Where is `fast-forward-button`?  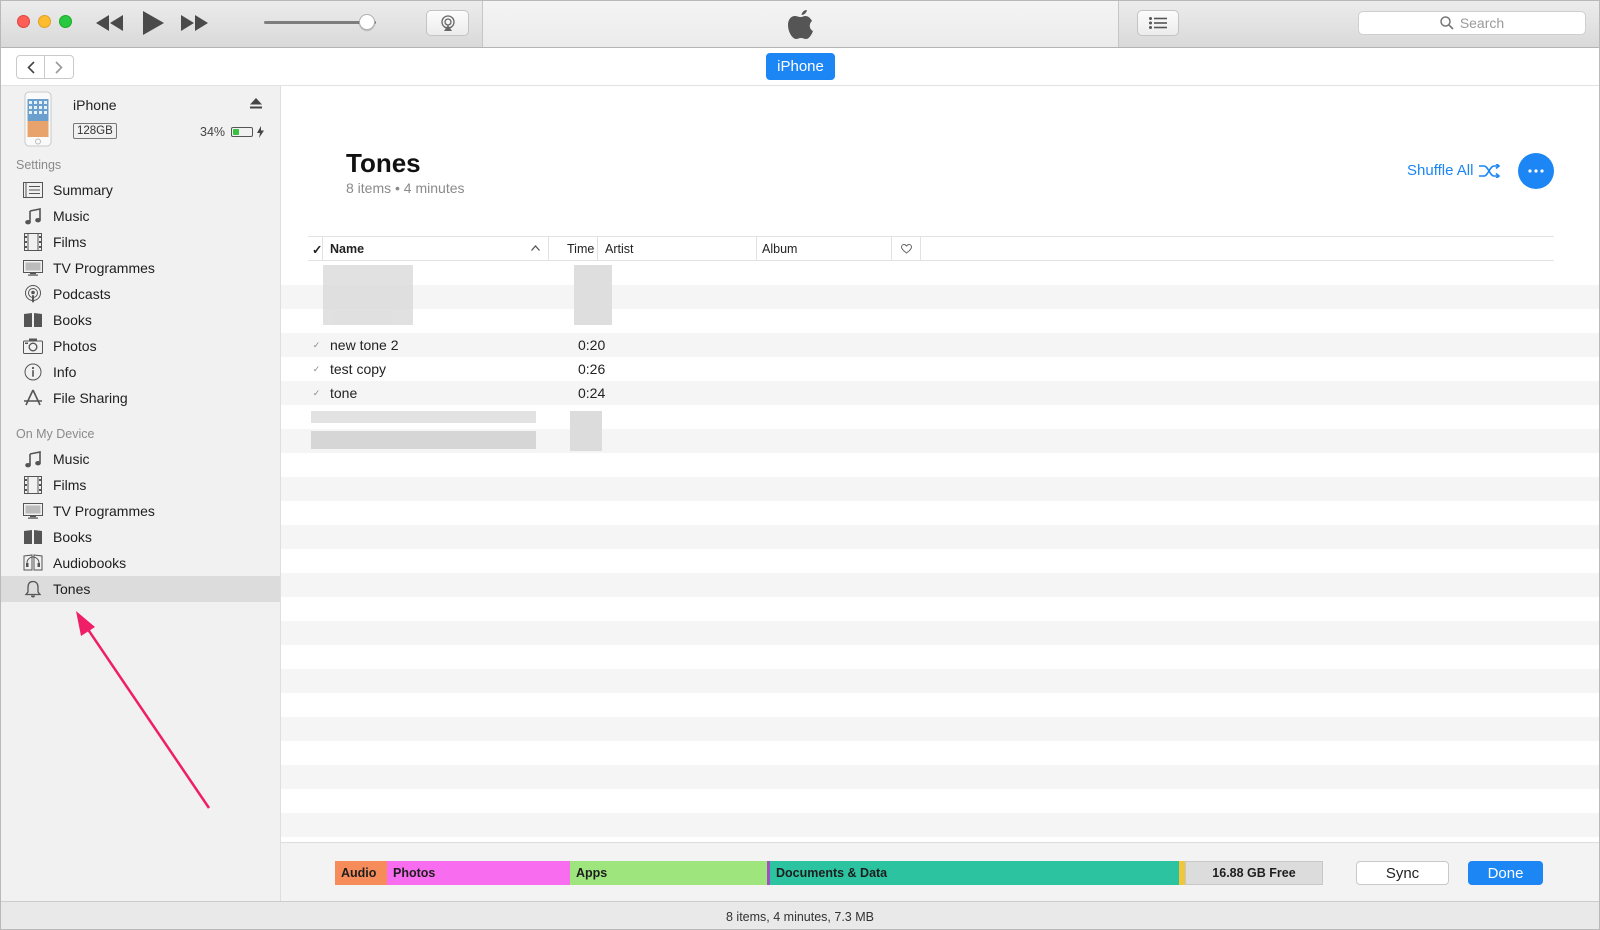
fast-forward-button is located at coordinates (195, 23).